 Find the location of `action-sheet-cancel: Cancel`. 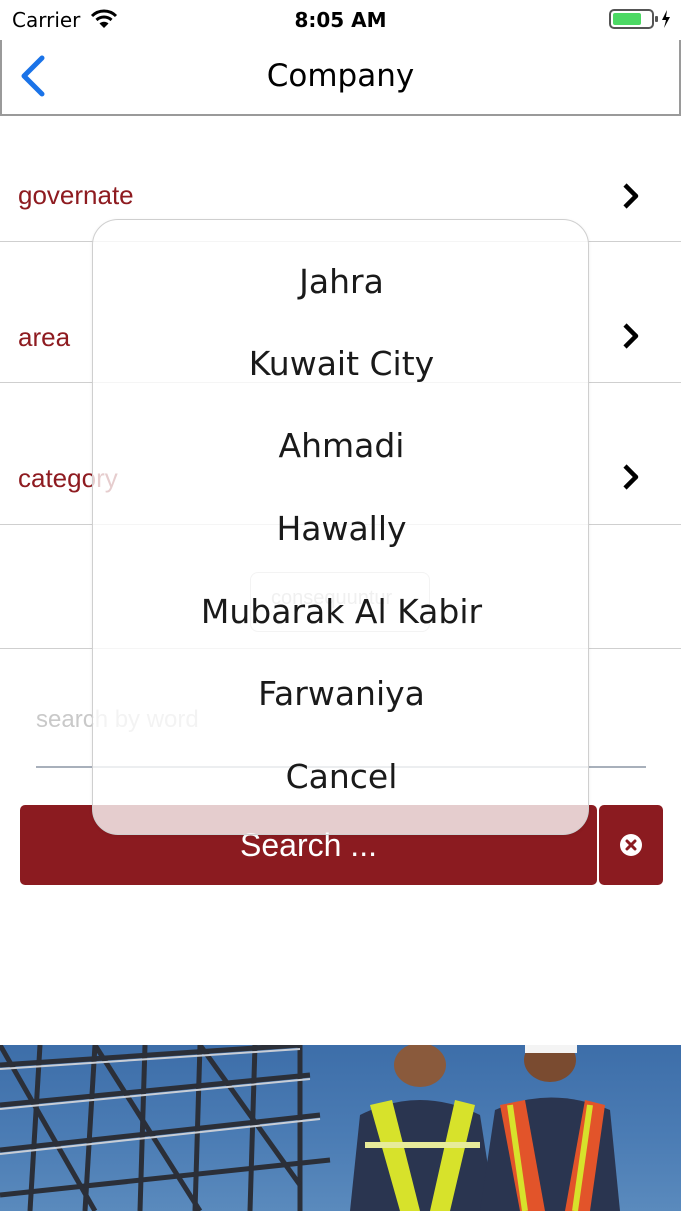

action-sheet-cancel: Cancel is located at coordinates (340, 777).